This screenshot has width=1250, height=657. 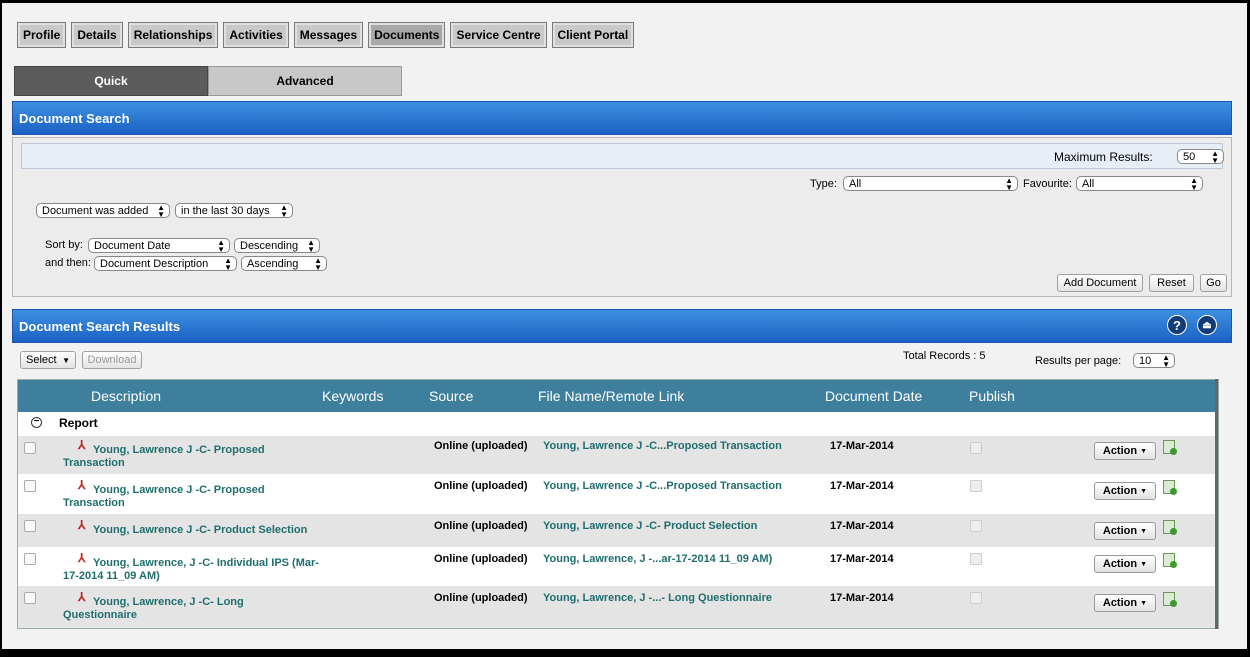 I want to click on sort-by-field-select: Document Date ▲ ▼, so click(x=159, y=245).